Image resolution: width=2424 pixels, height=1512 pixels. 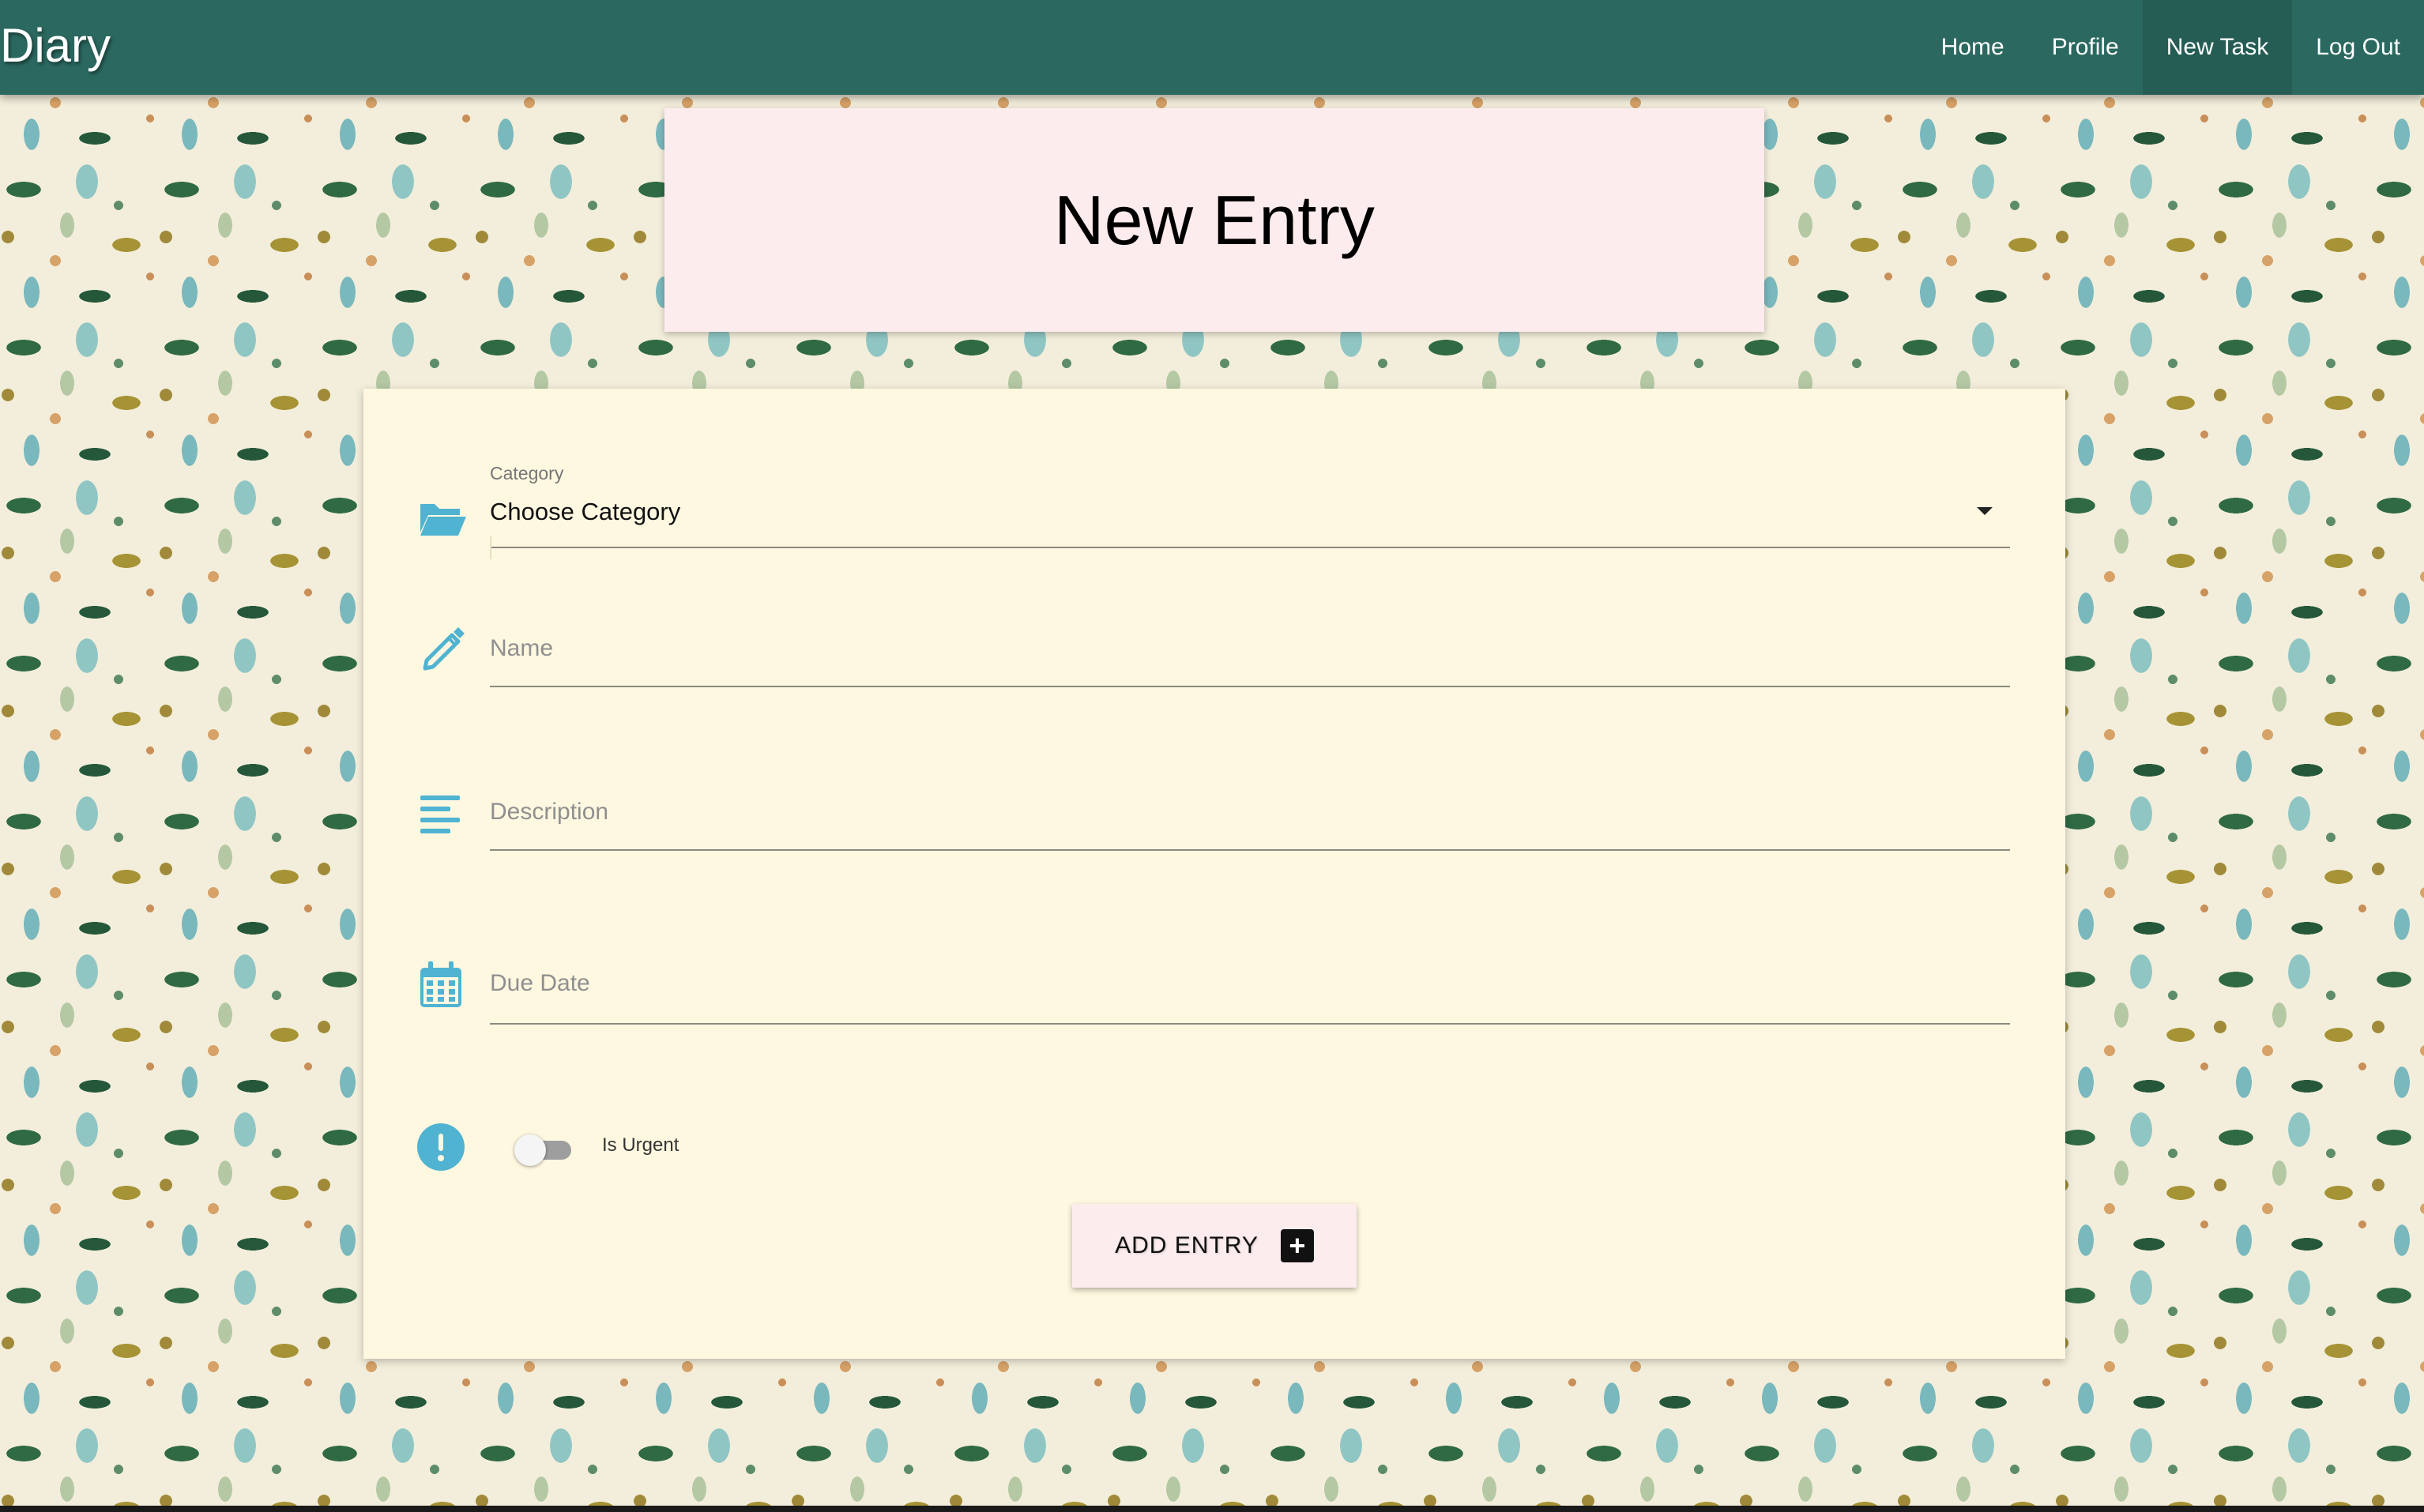 What do you see at coordinates (490, 547) in the screenshot?
I see `select-helper-divider` at bounding box center [490, 547].